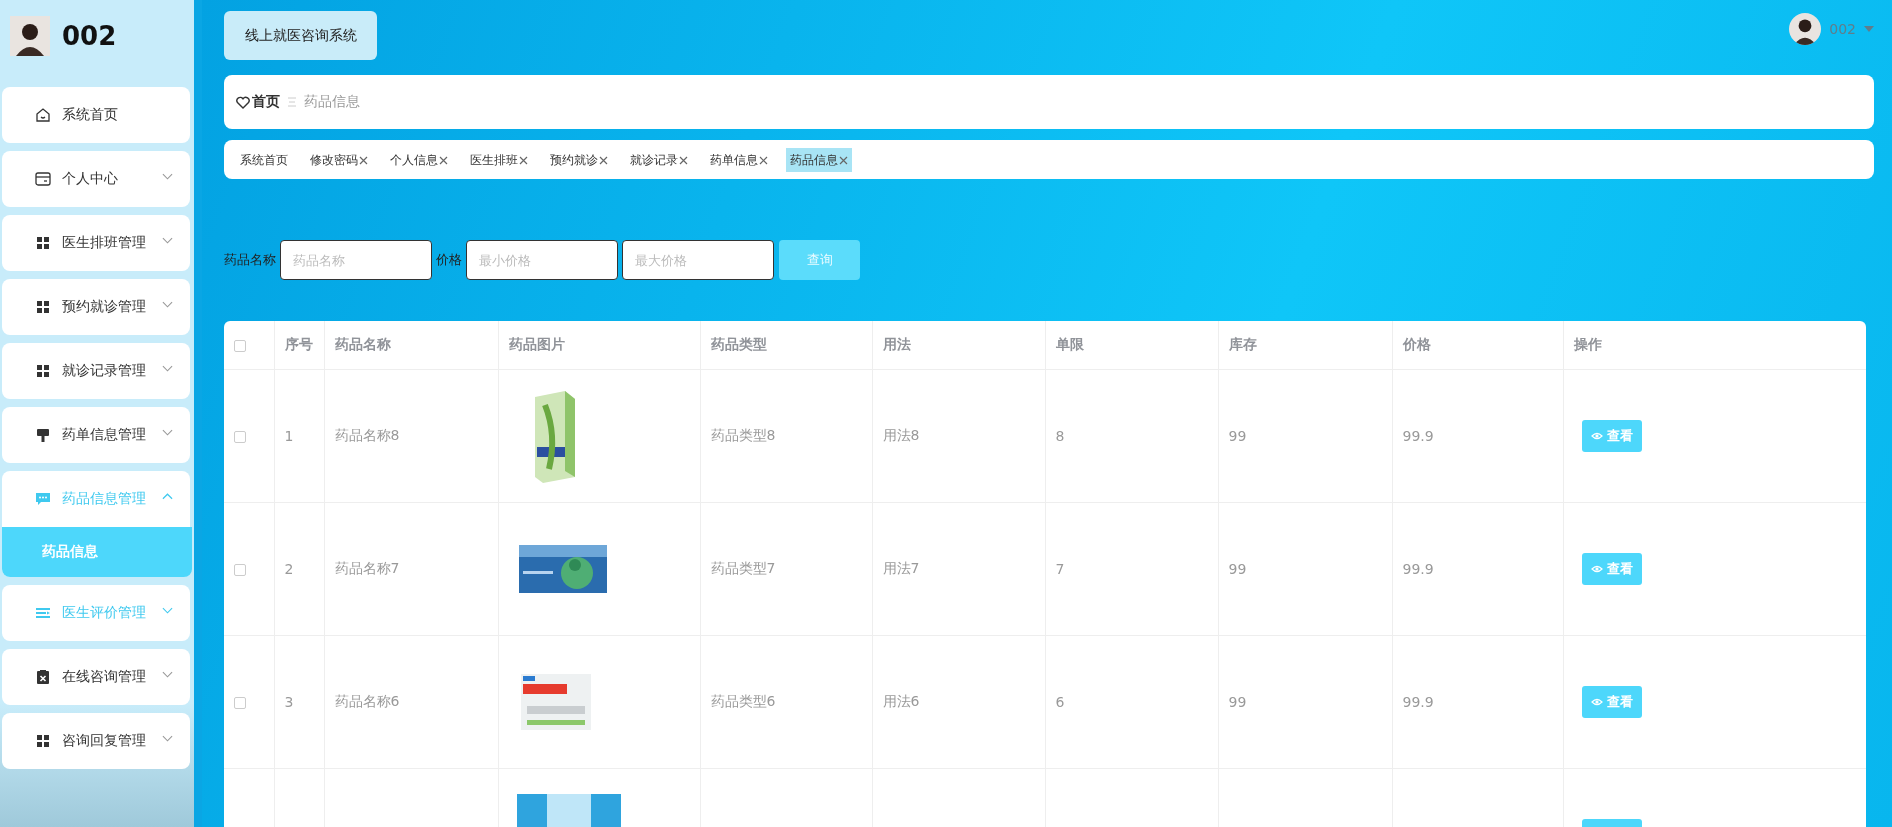 Image resolution: width=1892 pixels, height=827 pixels. Describe the element at coordinates (264, 160) in the screenshot. I see `tab: 系统首页` at that location.